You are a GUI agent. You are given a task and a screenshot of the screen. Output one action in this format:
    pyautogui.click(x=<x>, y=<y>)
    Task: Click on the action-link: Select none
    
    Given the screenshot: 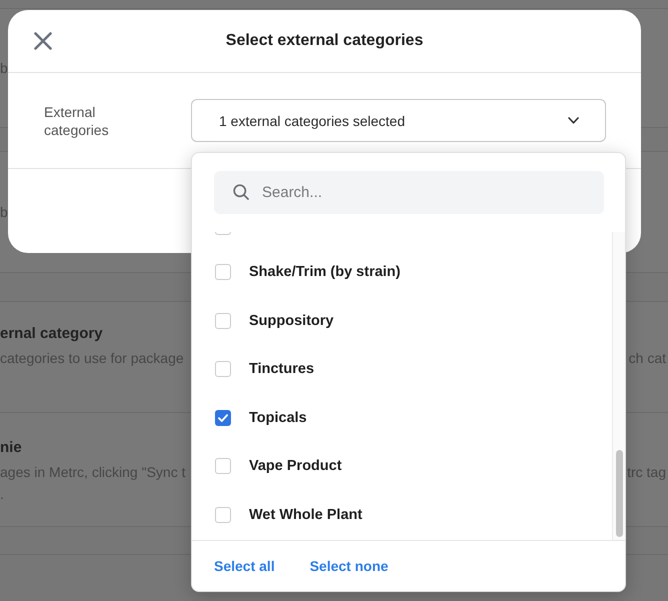 What is the action you would take?
    pyautogui.click(x=349, y=566)
    